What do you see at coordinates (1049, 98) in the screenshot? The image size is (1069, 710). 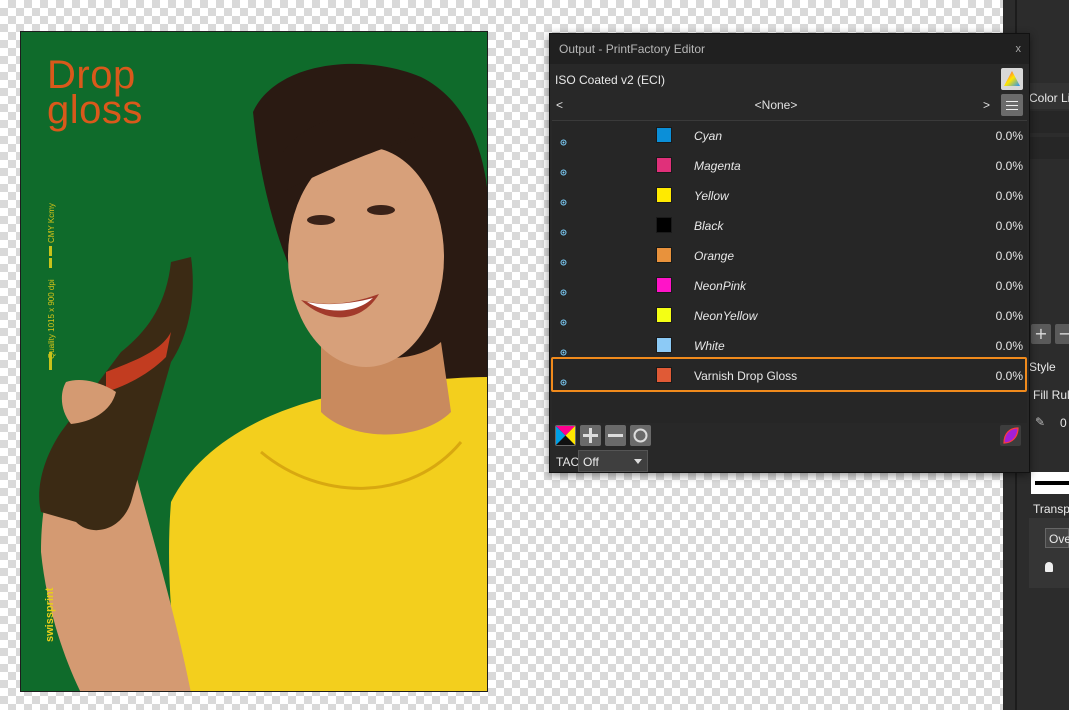 I see `dock-color-label: Color Li` at bounding box center [1049, 98].